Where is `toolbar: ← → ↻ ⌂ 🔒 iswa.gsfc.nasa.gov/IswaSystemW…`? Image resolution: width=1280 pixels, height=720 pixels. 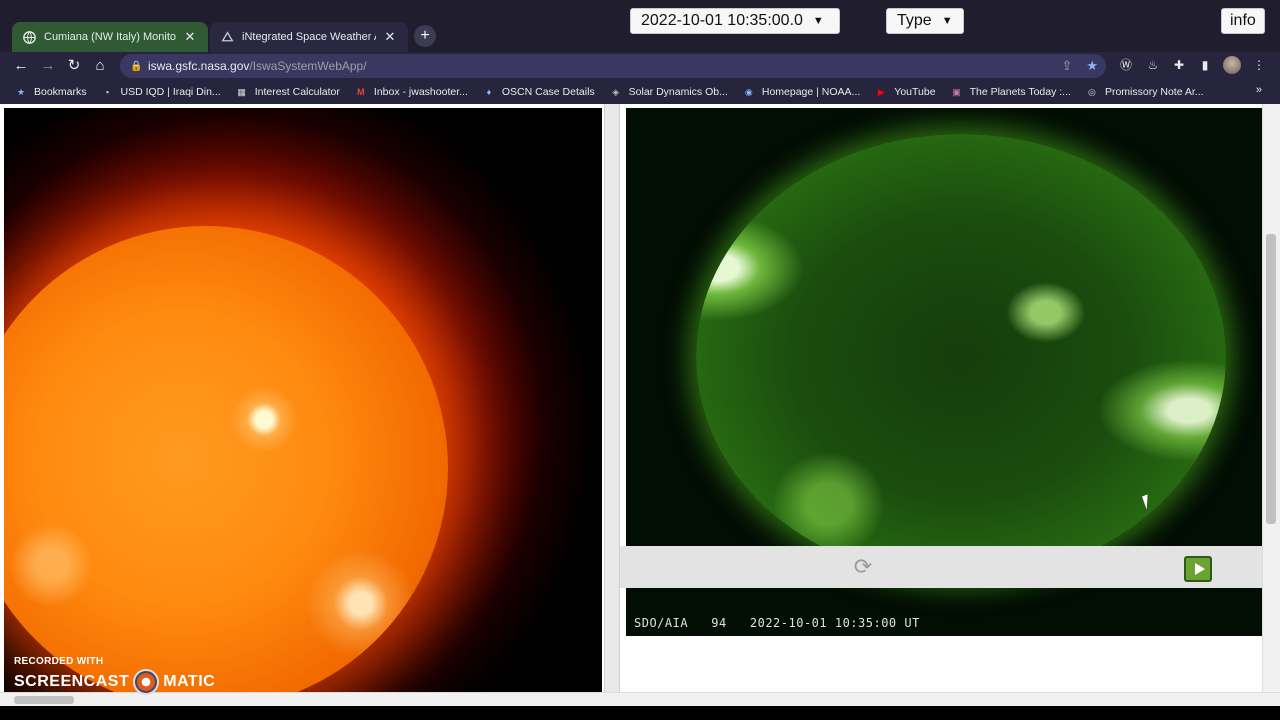 toolbar: ← → ↻ ⌂ 🔒 iswa.gsfc.nasa.gov/IswaSystemW… is located at coordinates (640, 66).